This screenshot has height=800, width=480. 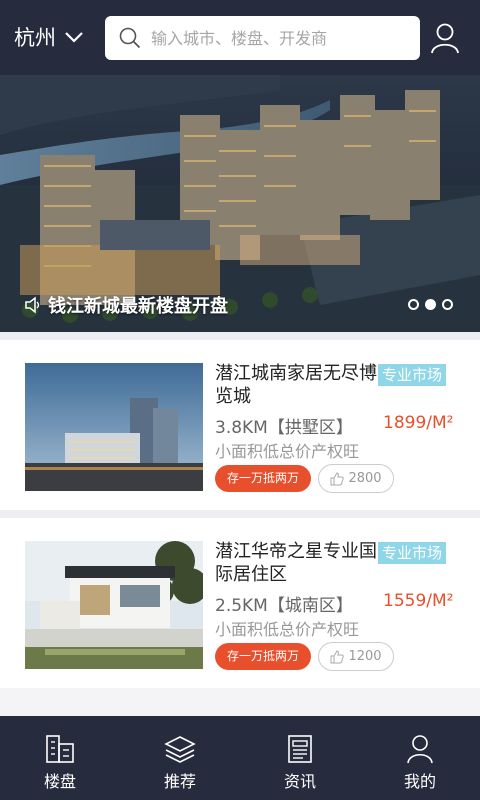 I want to click on listing-price: 1559/M², so click(x=418, y=601).